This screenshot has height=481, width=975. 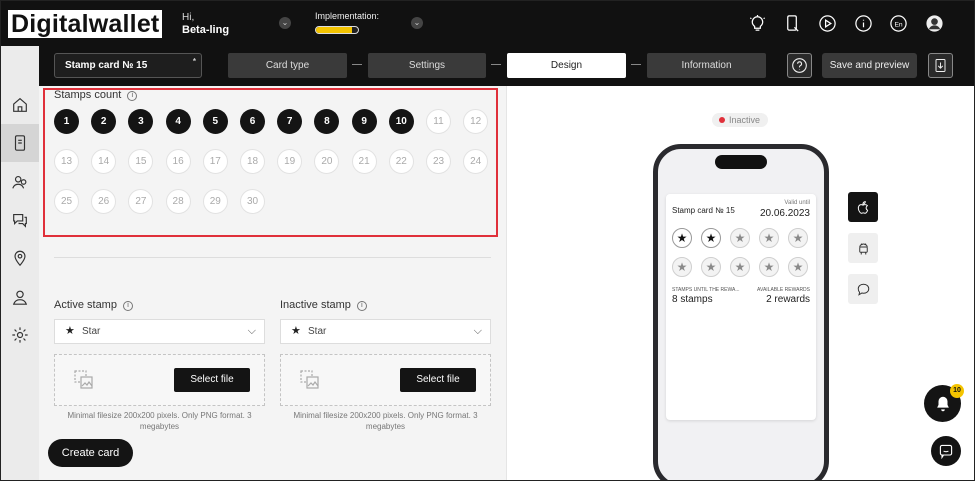 I want to click on stamps-until-reward-value: 8 stamps, so click(x=692, y=299).